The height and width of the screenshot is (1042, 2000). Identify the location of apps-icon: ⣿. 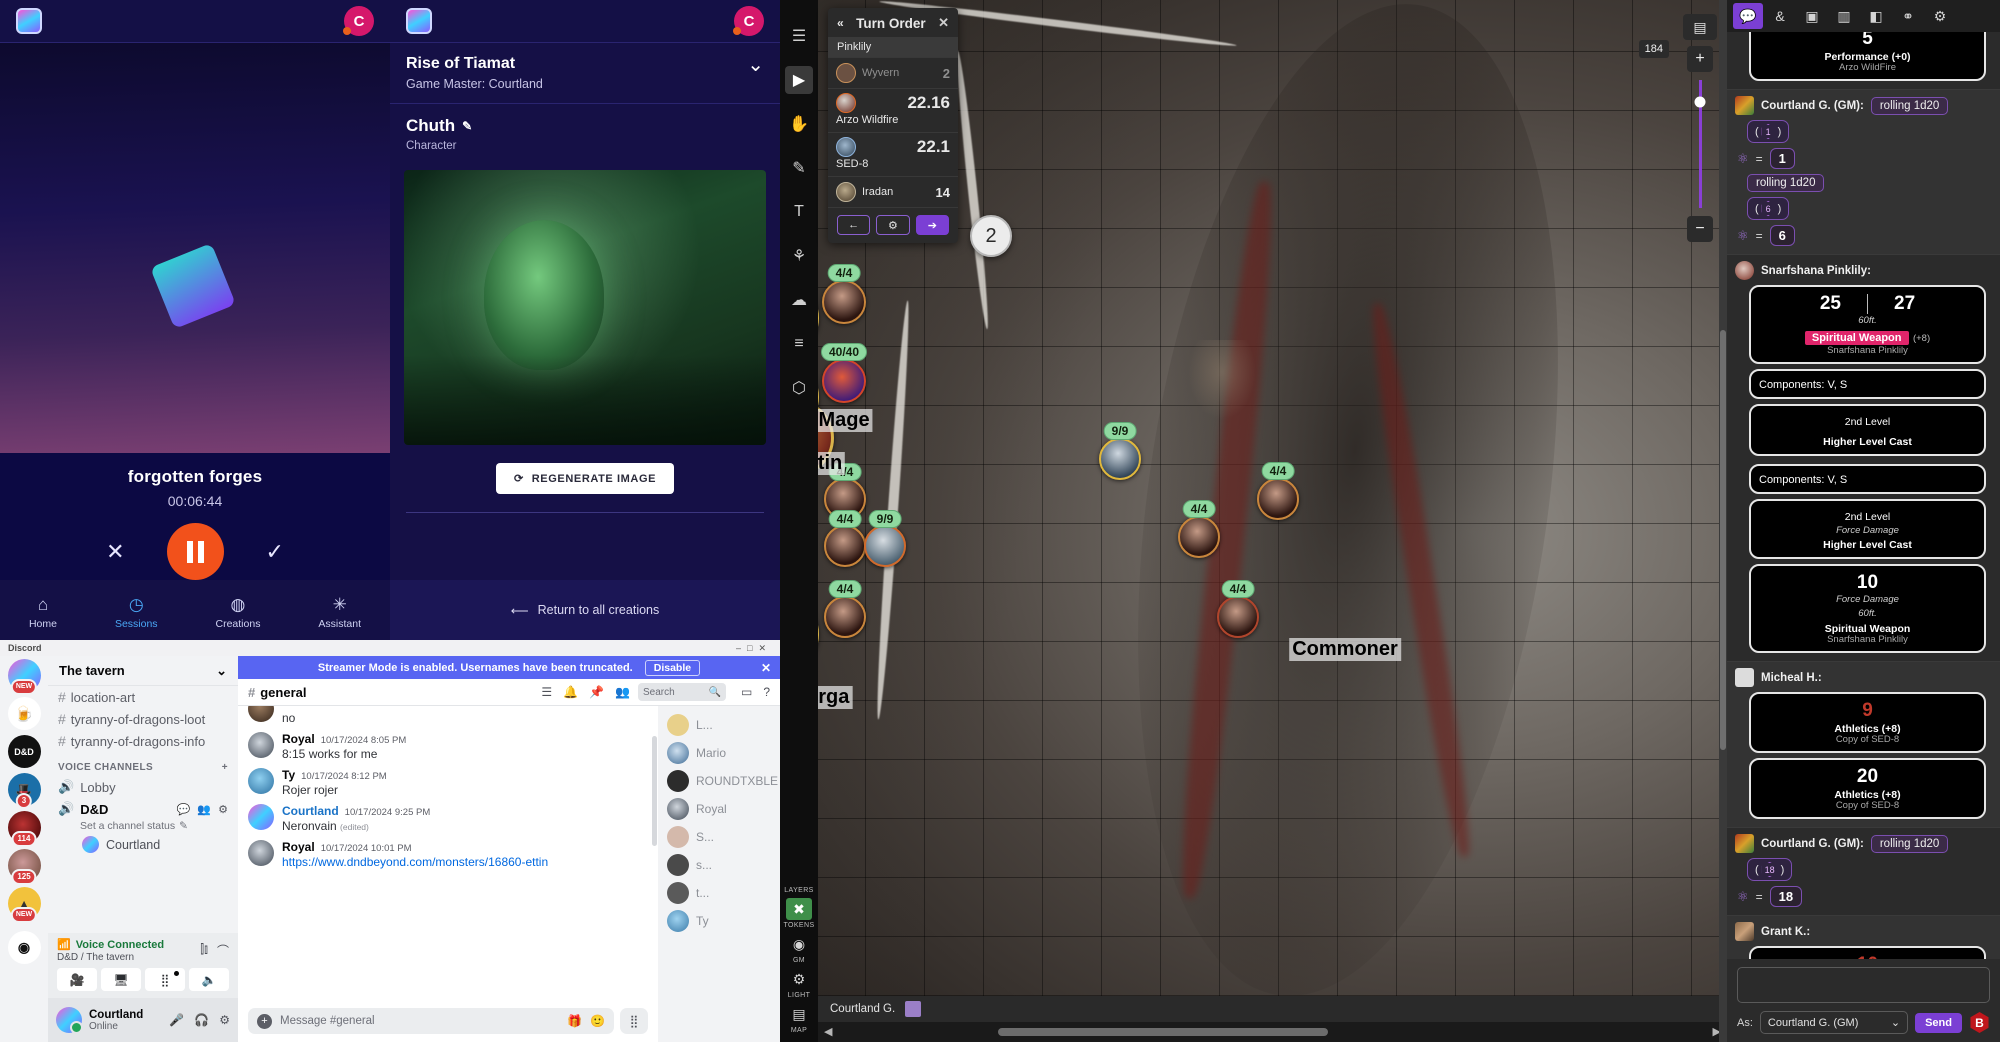
(634, 1021).